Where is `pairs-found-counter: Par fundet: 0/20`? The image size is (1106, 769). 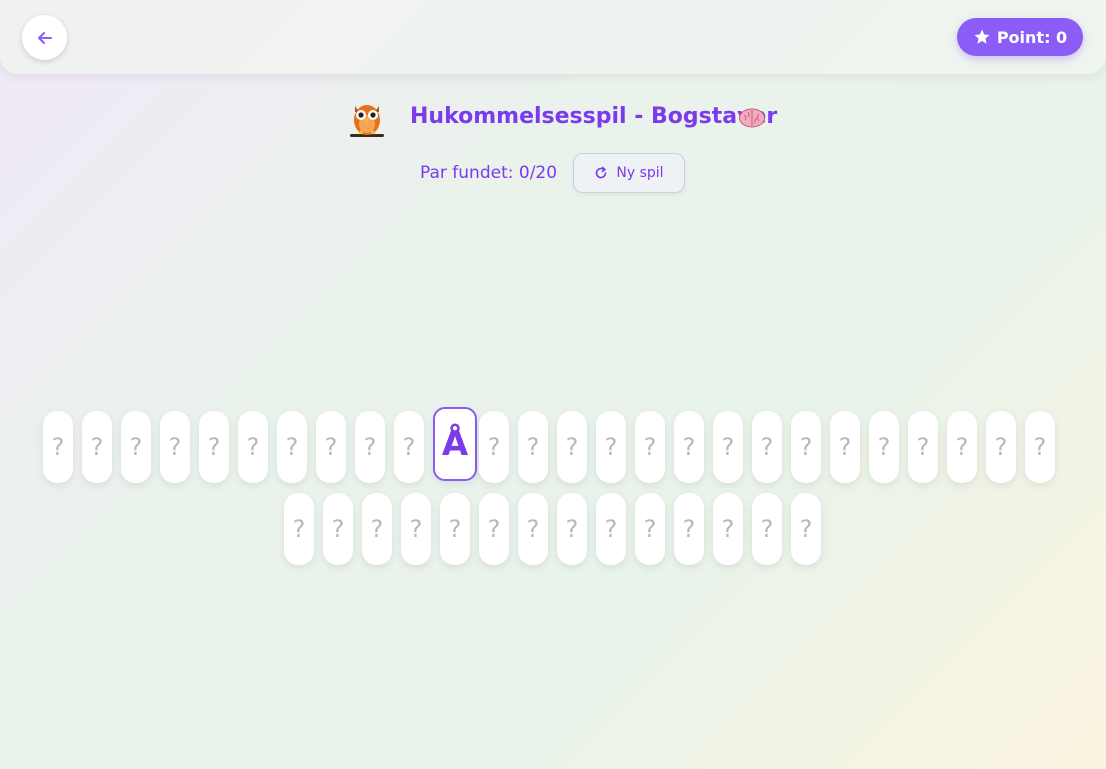 pairs-found-counter: Par fundet: 0/20 is located at coordinates (489, 173).